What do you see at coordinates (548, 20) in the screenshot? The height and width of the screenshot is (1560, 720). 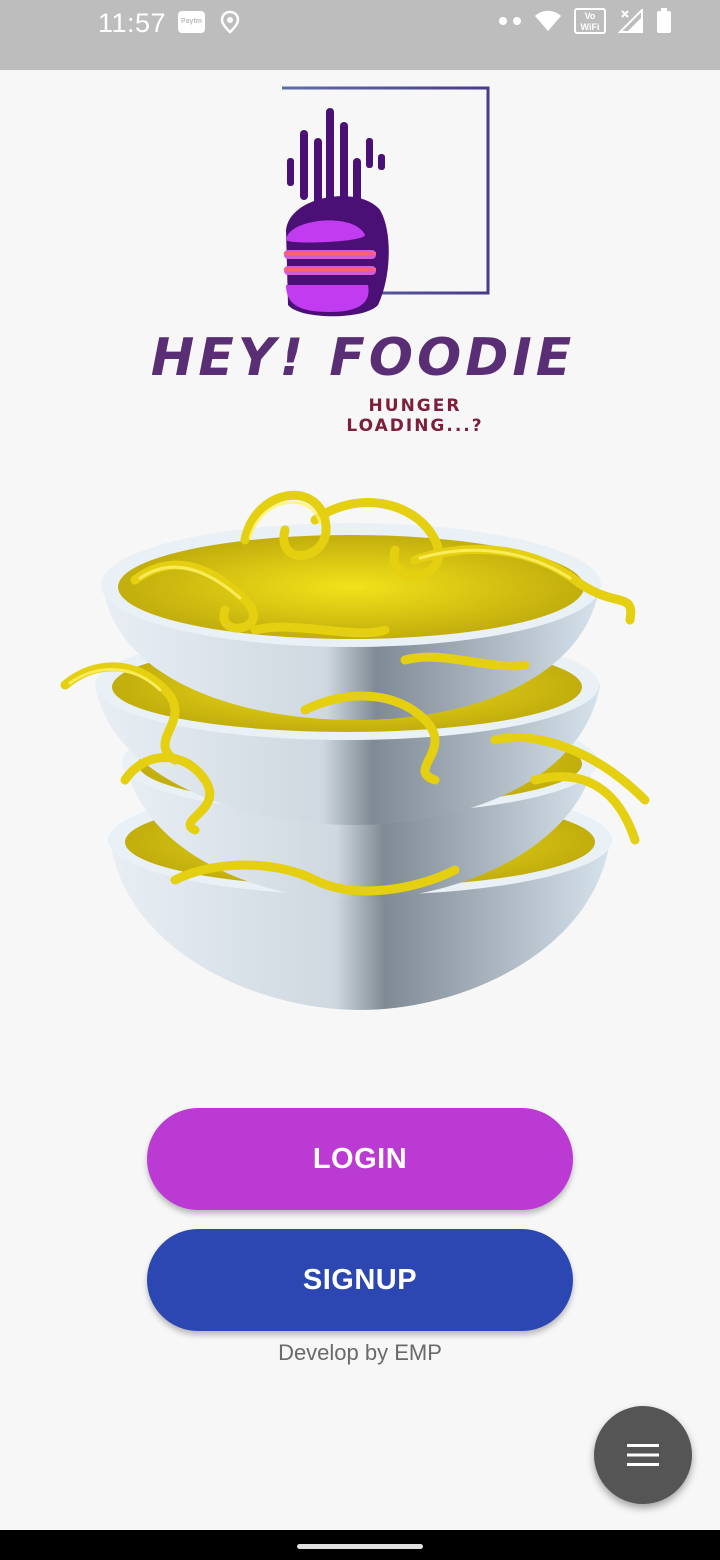 I see `wifi-icon` at bounding box center [548, 20].